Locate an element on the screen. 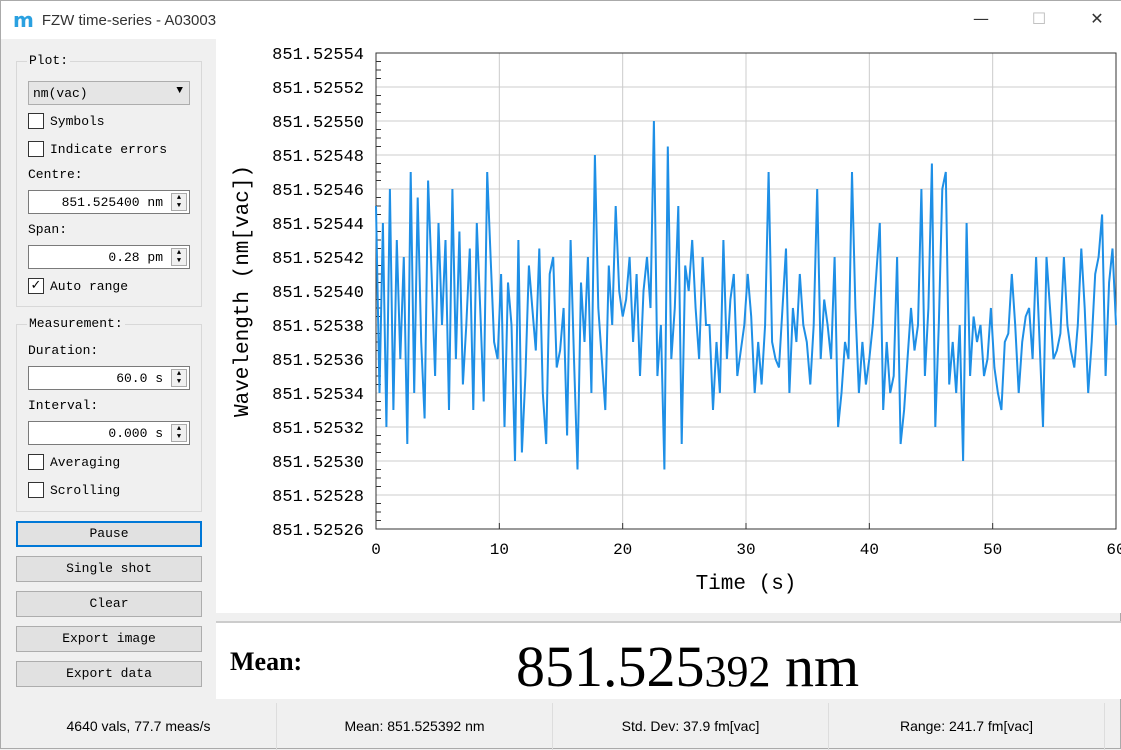 The image size is (1121, 750). y-tick-label: 851.52528 is located at coordinates (318, 497).